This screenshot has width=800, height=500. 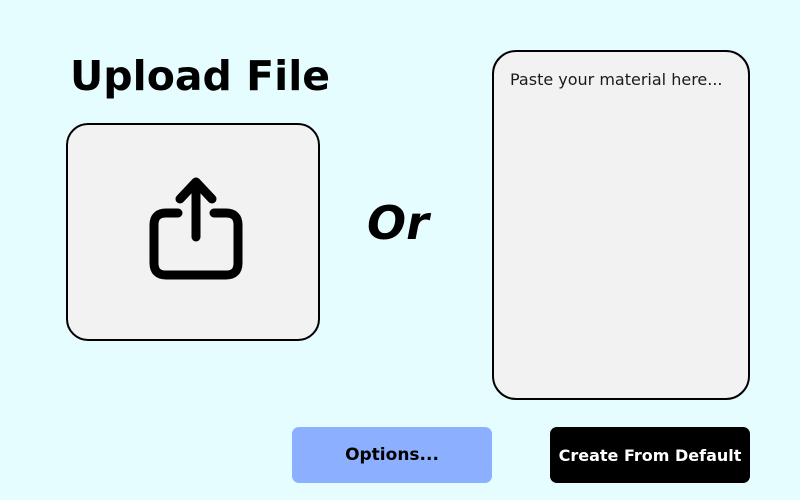 I want to click on share-upload-icon, so click(x=196, y=228).